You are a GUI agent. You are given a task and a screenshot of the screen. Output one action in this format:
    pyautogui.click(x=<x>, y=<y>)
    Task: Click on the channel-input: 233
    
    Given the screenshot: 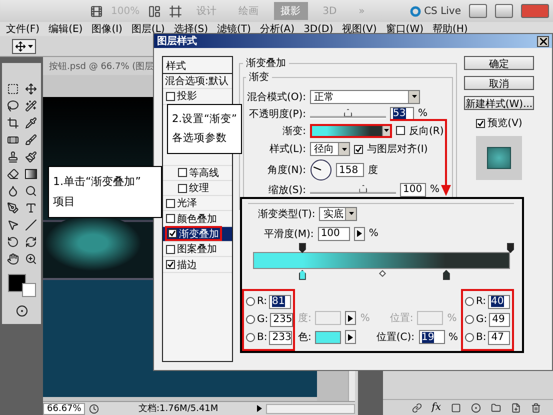 What is the action you would take?
    pyautogui.click(x=280, y=337)
    